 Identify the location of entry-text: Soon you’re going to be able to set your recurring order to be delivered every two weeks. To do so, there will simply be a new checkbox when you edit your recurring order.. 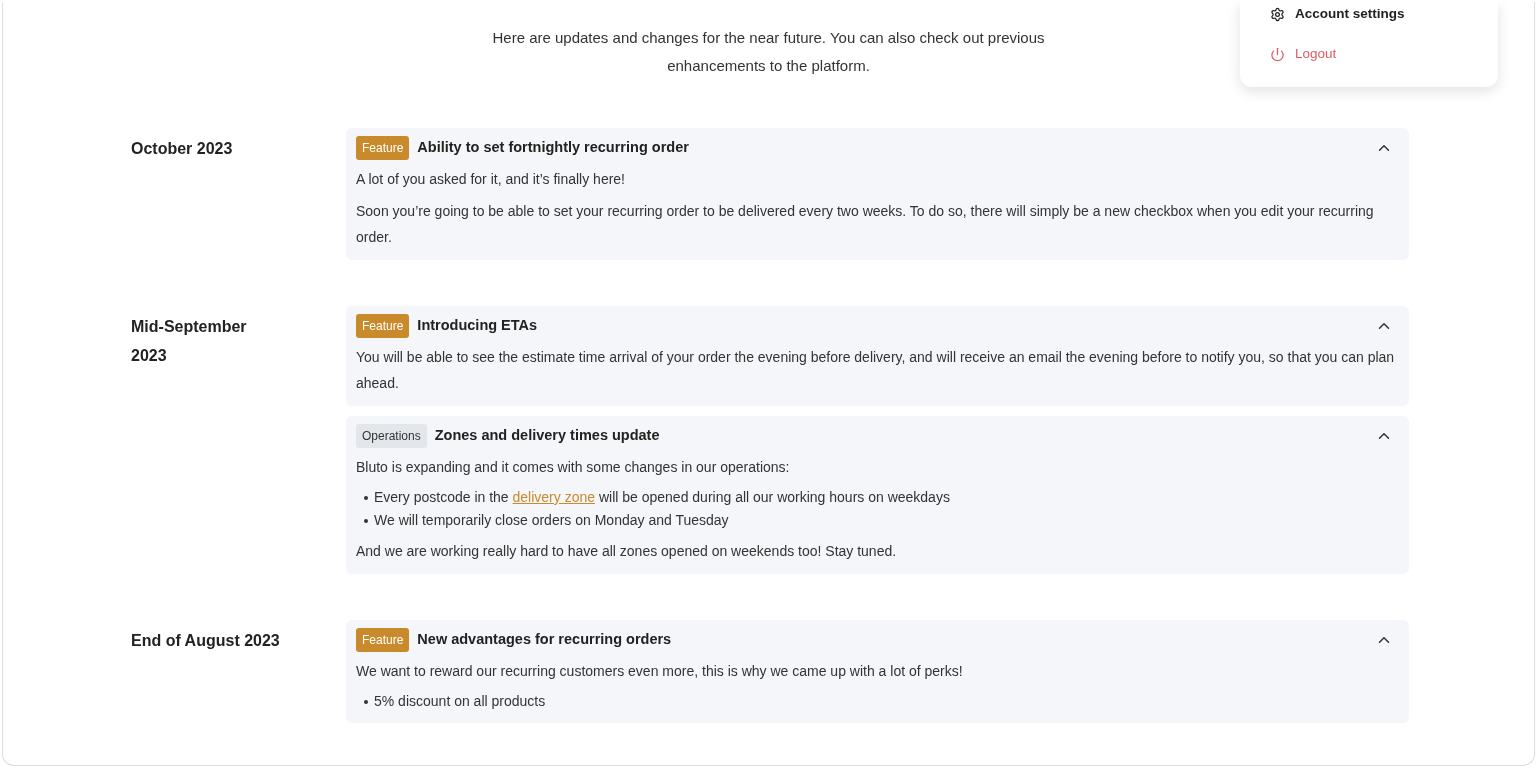
(865, 224).